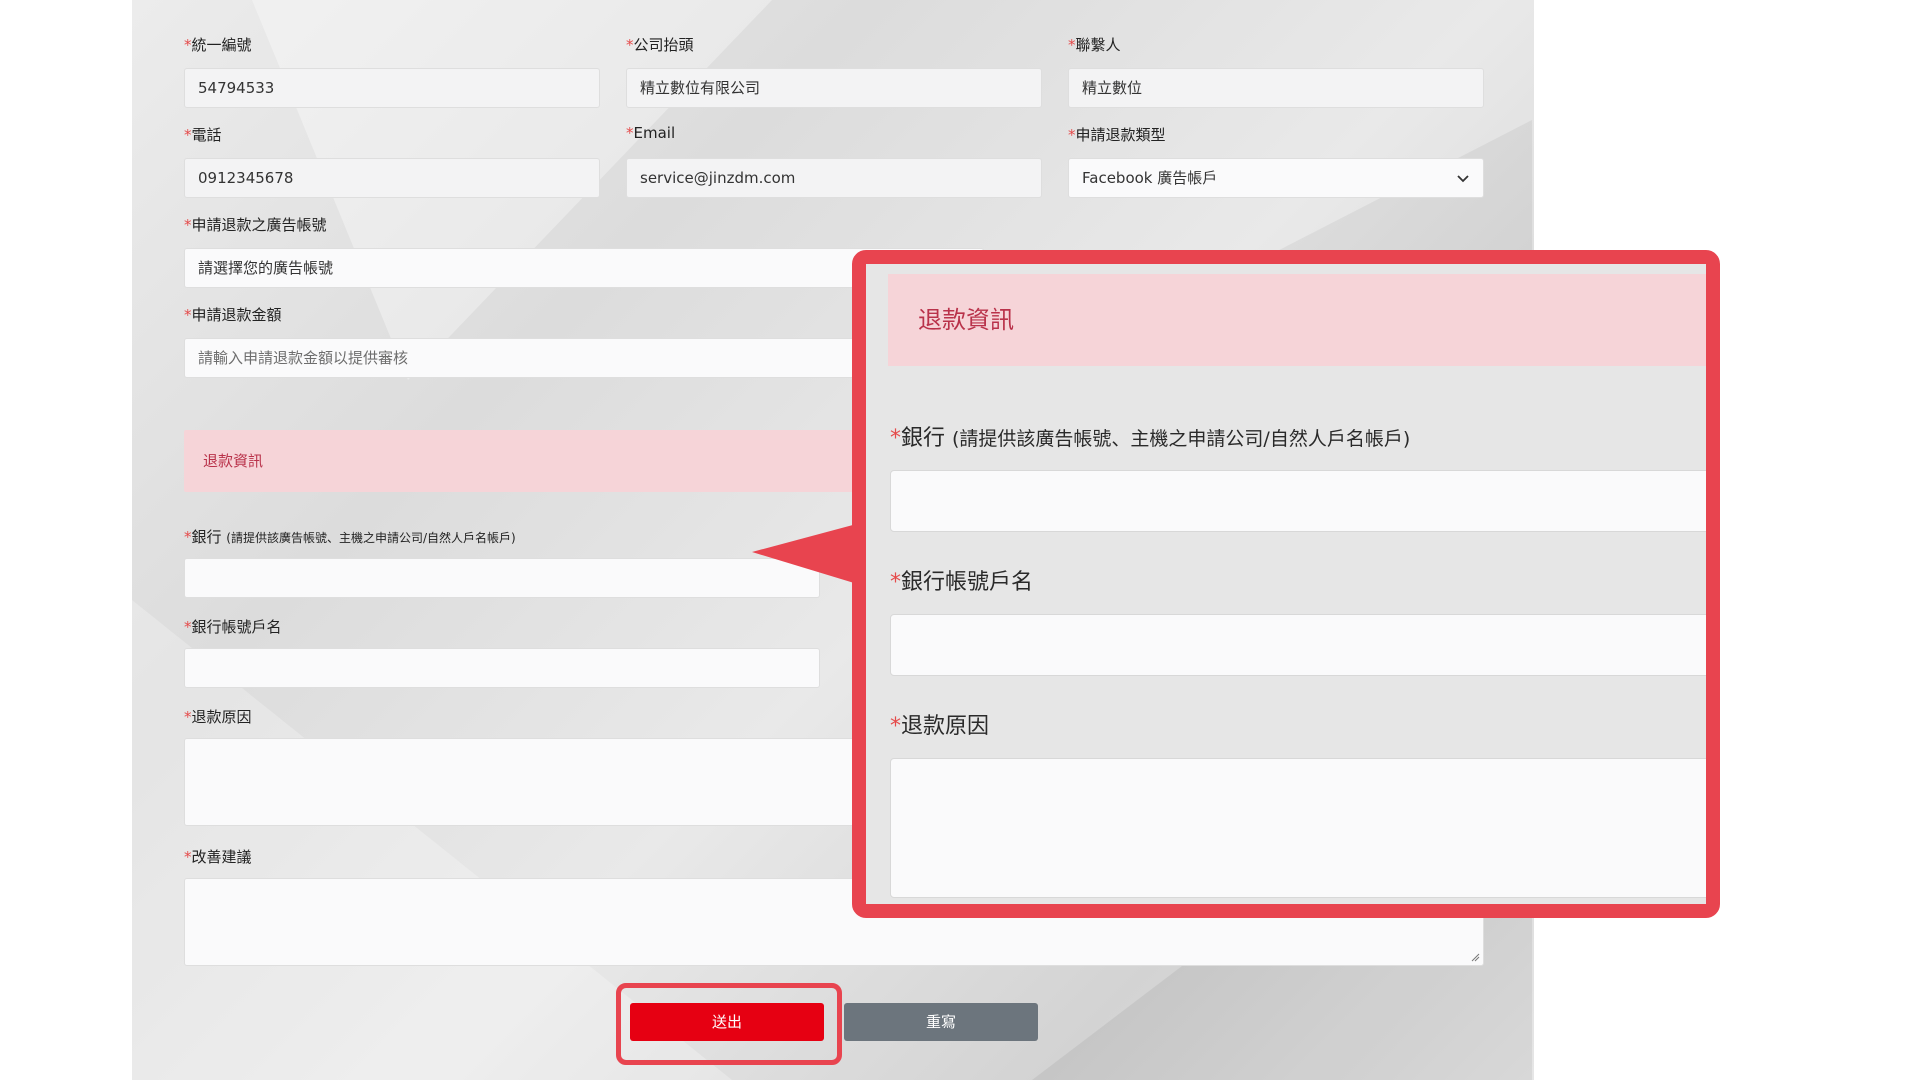 This screenshot has height=1080, width=1920. Describe the element at coordinates (834, 88) in the screenshot. I see `company-field: 精立數位有限公司` at that location.